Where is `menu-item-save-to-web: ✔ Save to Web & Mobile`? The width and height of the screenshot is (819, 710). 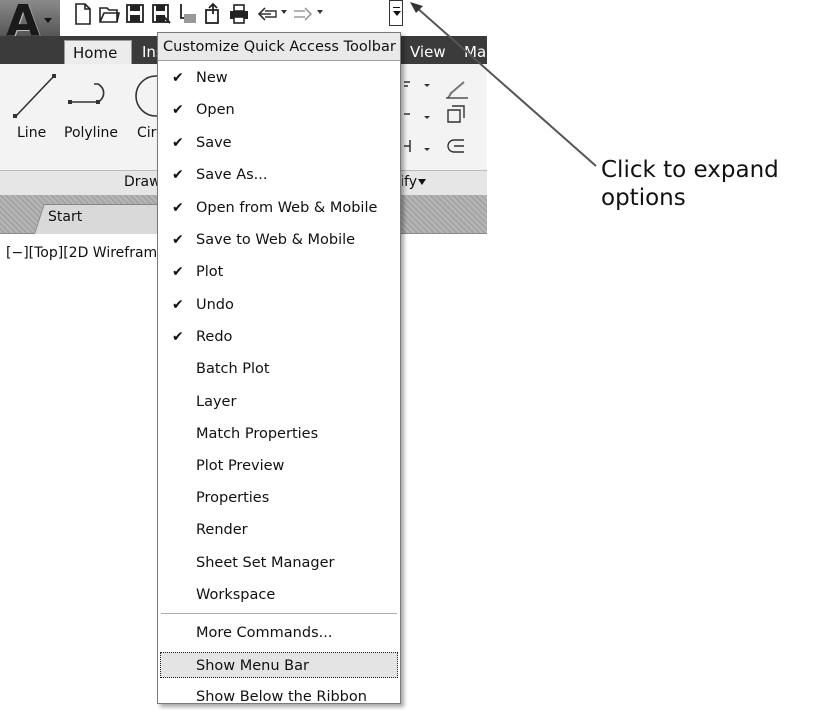 menu-item-save-to-web: ✔ Save to Web & Mobile is located at coordinates (279, 240).